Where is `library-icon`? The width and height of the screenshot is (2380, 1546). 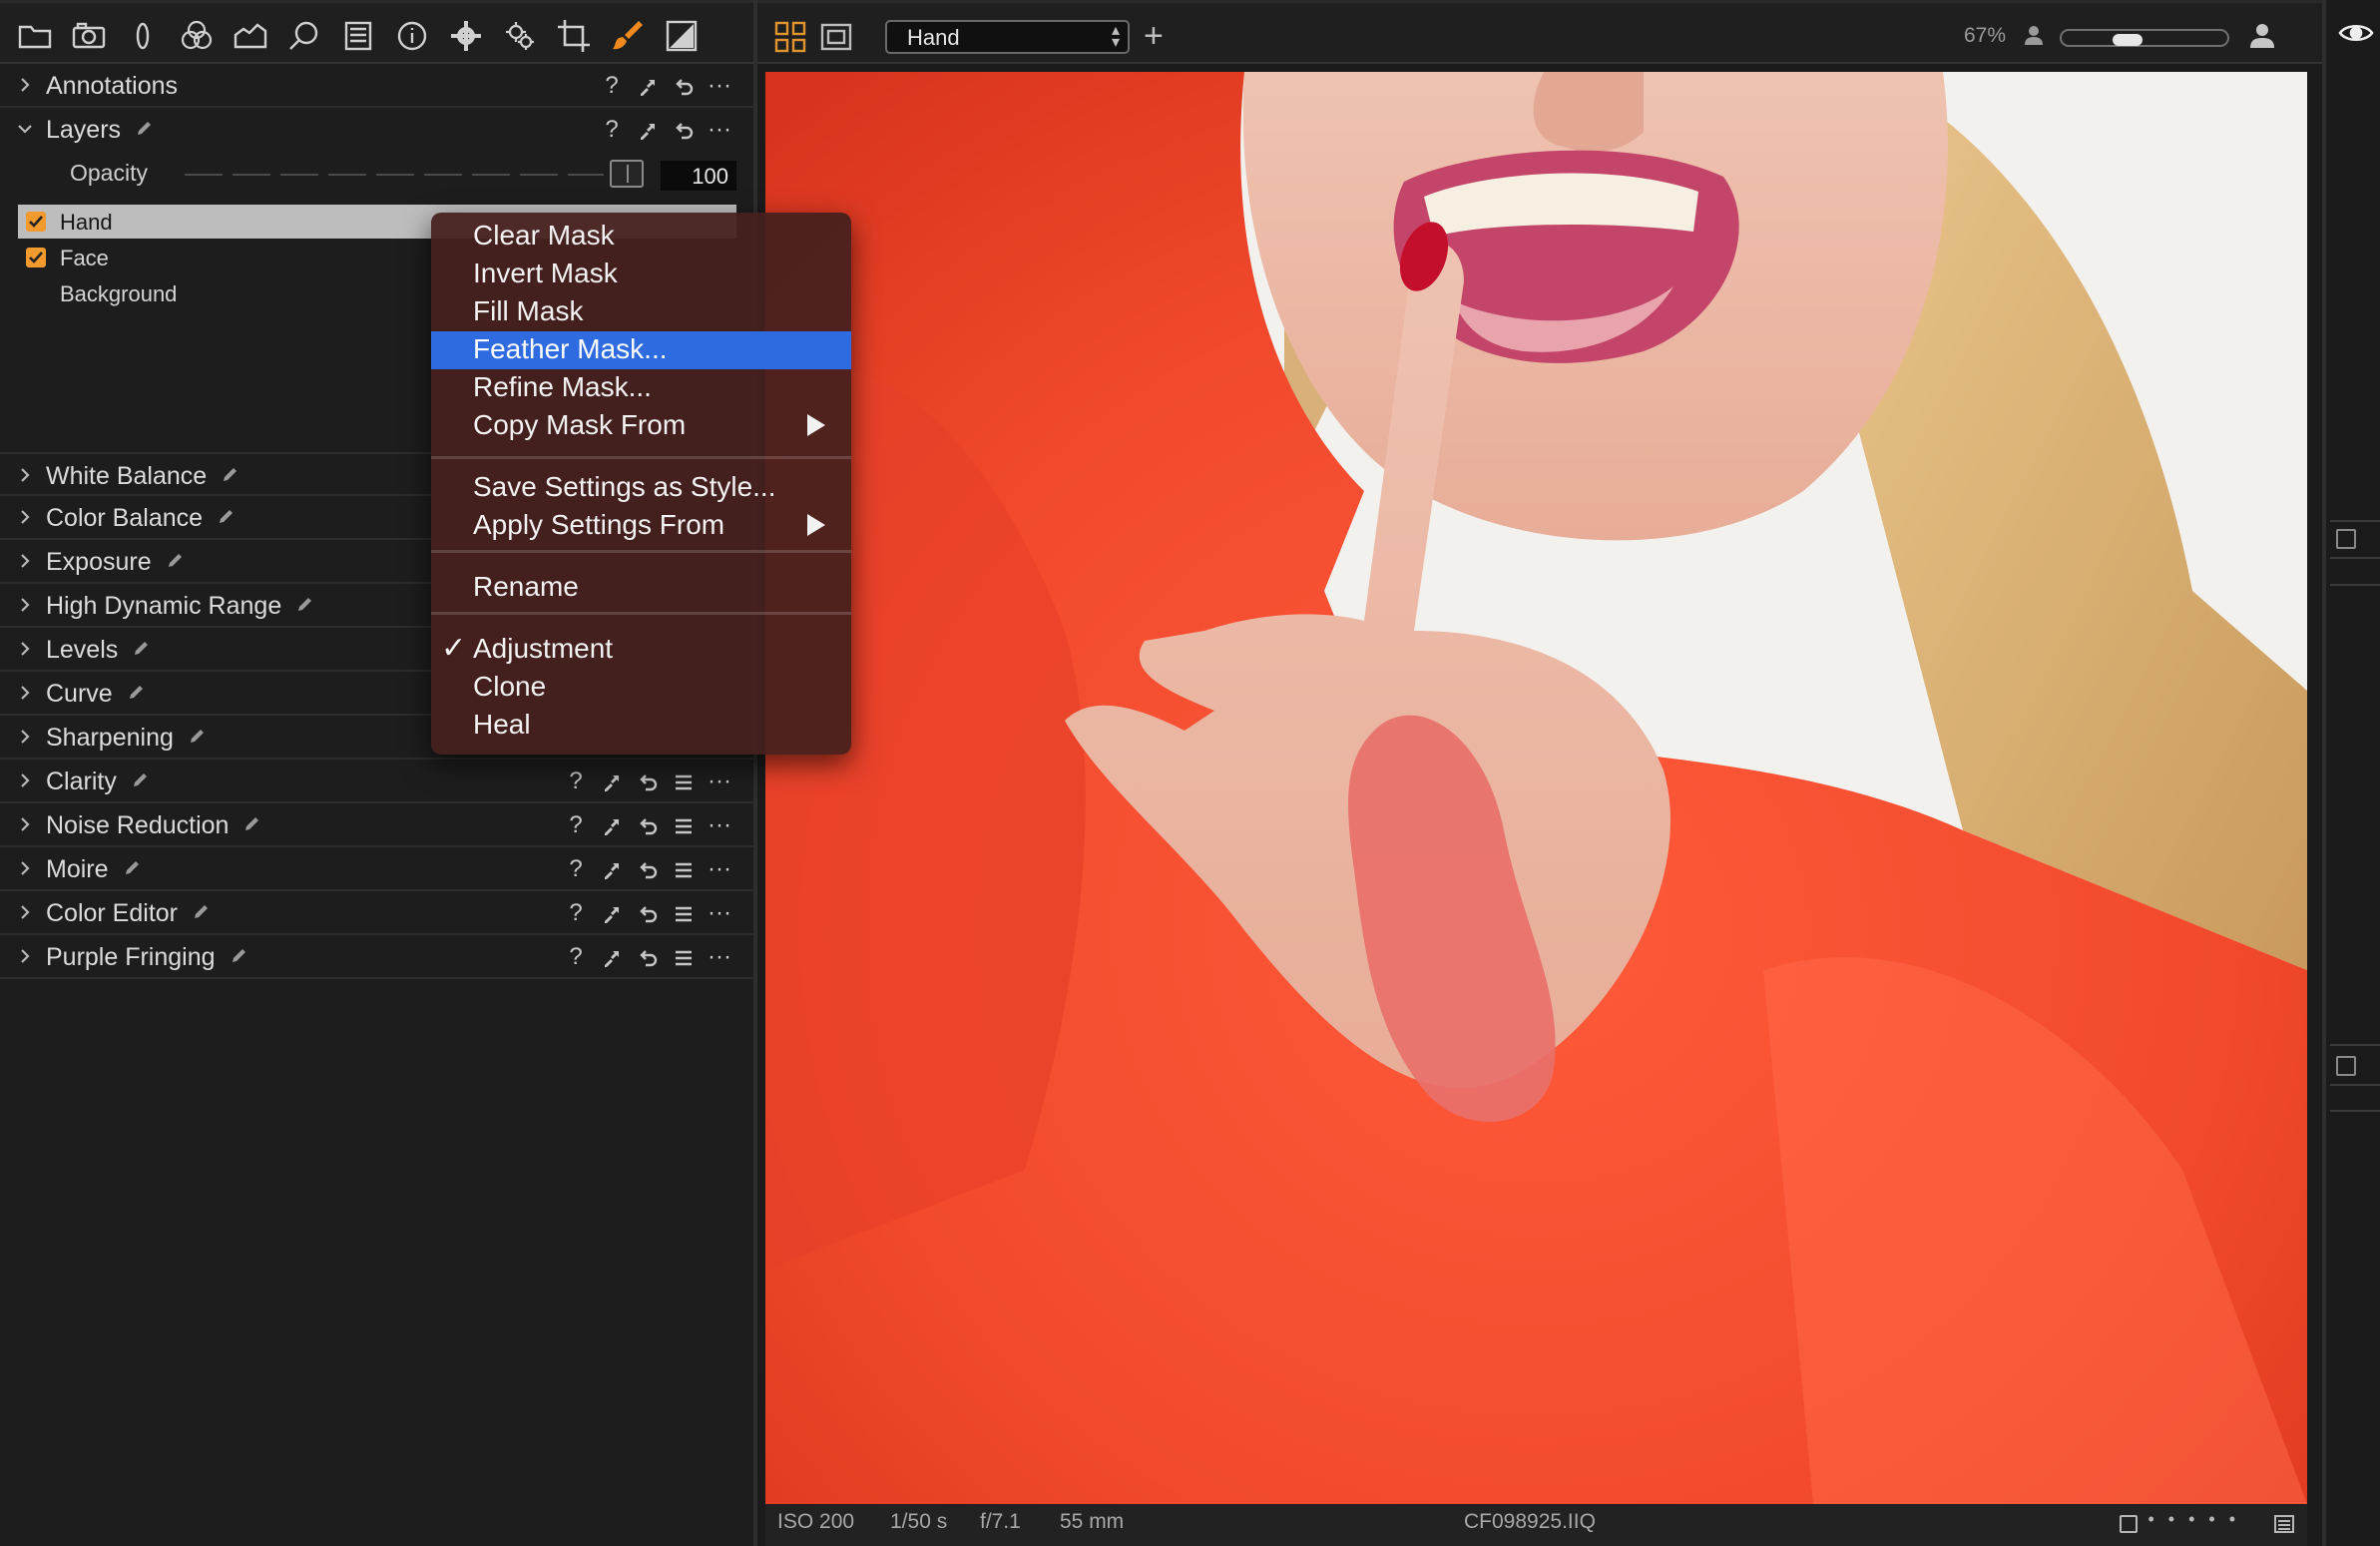 library-icon is located at coordinates (35, 36).